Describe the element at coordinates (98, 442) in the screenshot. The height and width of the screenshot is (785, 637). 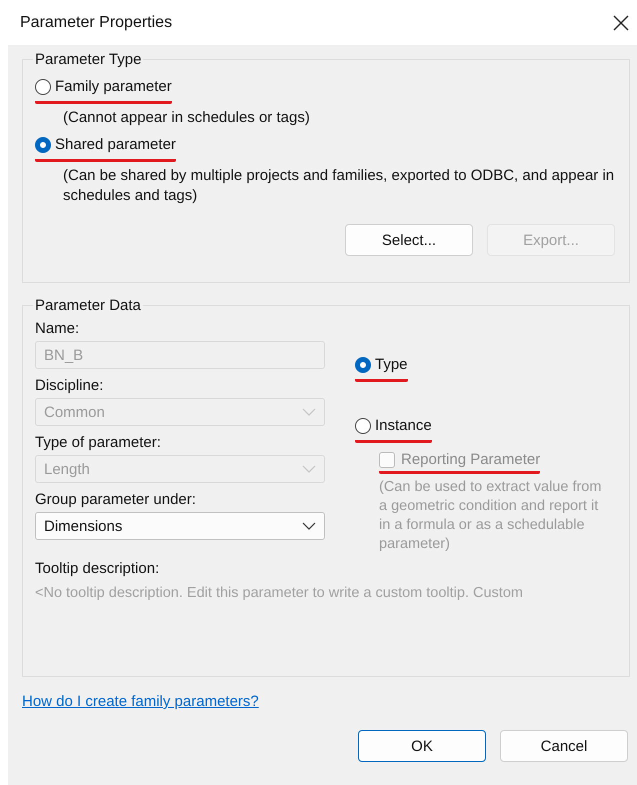
I see `field-label: Type of parameter:` at that location.